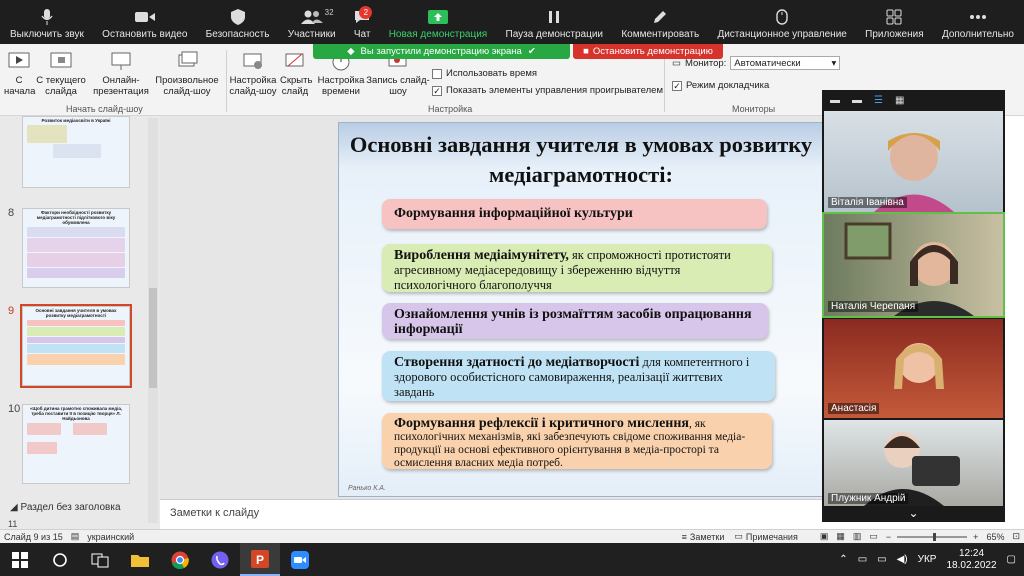 This screenshot has height=576, width=1024. I want to click on pause-share-button: Пауза демонстрации, so click(555, 24).